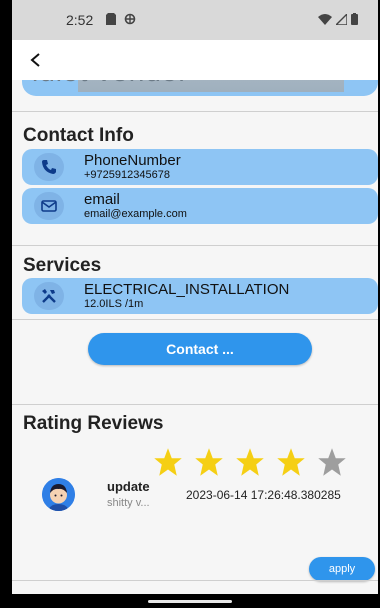 Image resolution: width=380 pixels, height=608 pixels. What do you see at coordinates (132, 160) in the screenshot?
I see `phone-label: PhoneNumber` at bounding box center [132, 160].